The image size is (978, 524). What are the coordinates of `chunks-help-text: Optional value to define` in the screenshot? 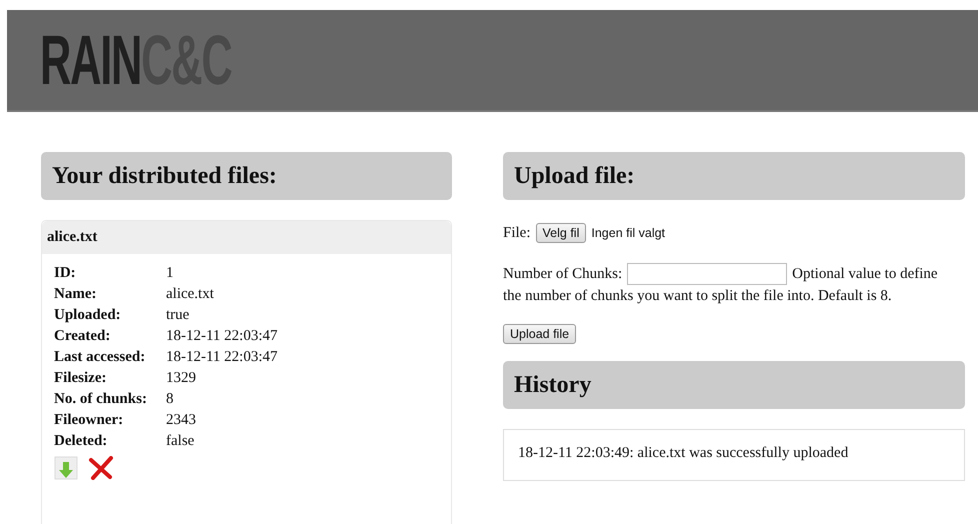 It's located at (865, 274).